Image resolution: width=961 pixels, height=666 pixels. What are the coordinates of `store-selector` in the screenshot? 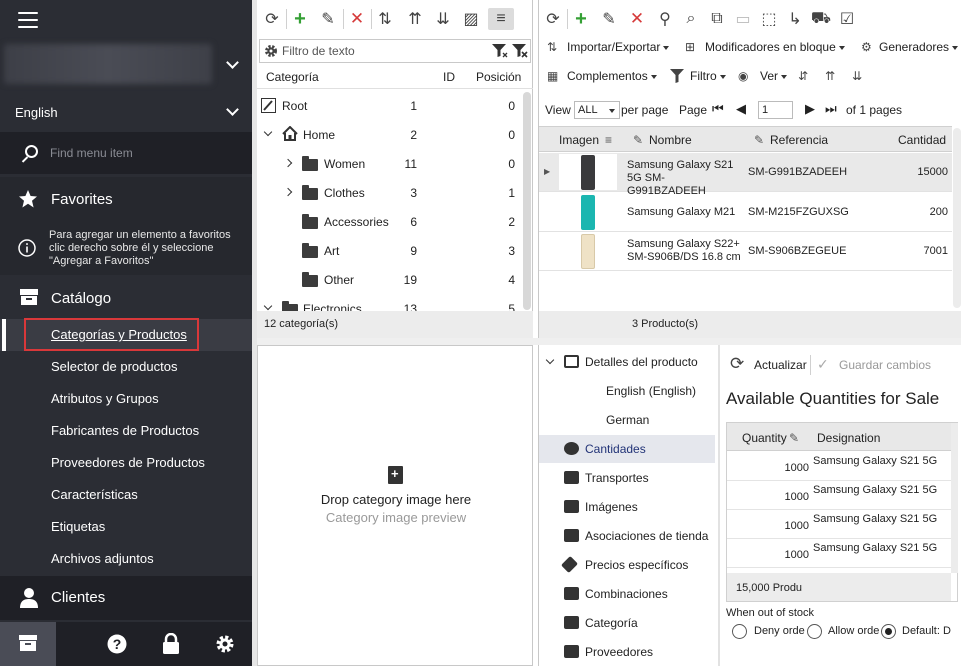 It's located at (126, 66).